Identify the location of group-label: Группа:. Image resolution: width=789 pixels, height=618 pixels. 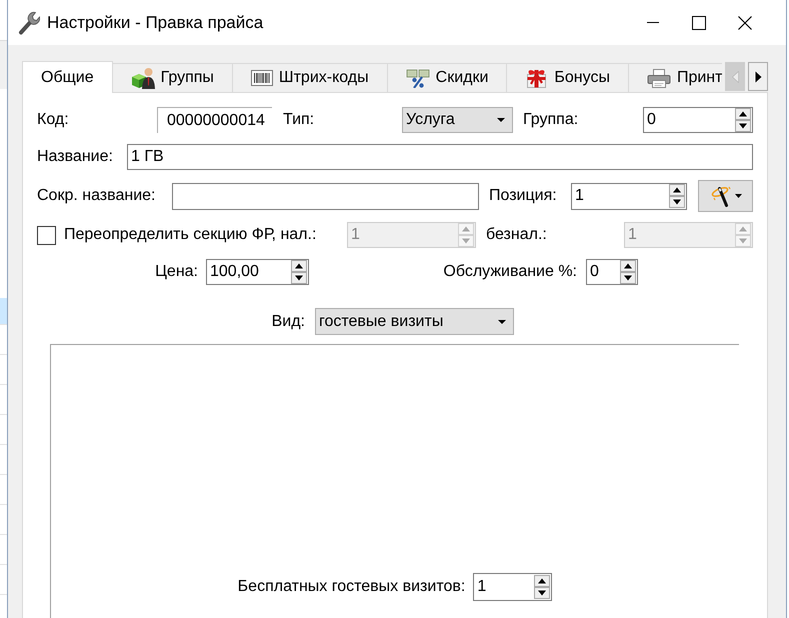
(550, 119).